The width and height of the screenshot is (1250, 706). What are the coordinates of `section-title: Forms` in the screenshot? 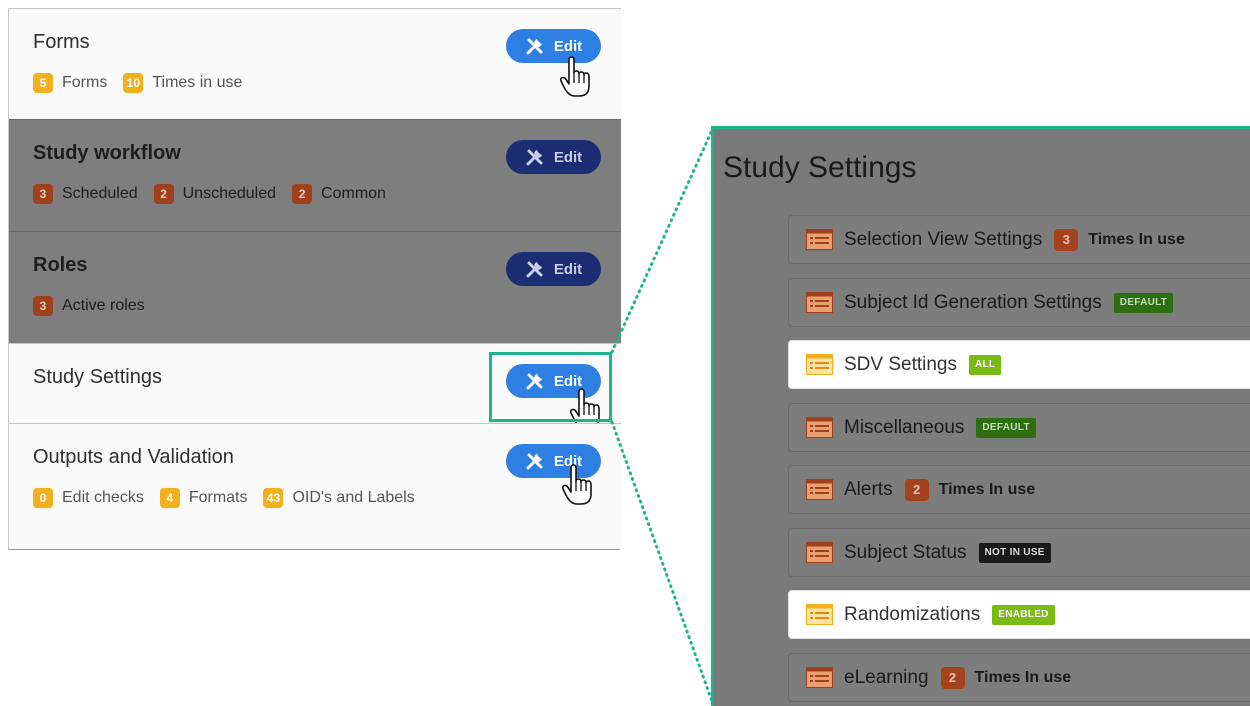 It's located at (61, 42).